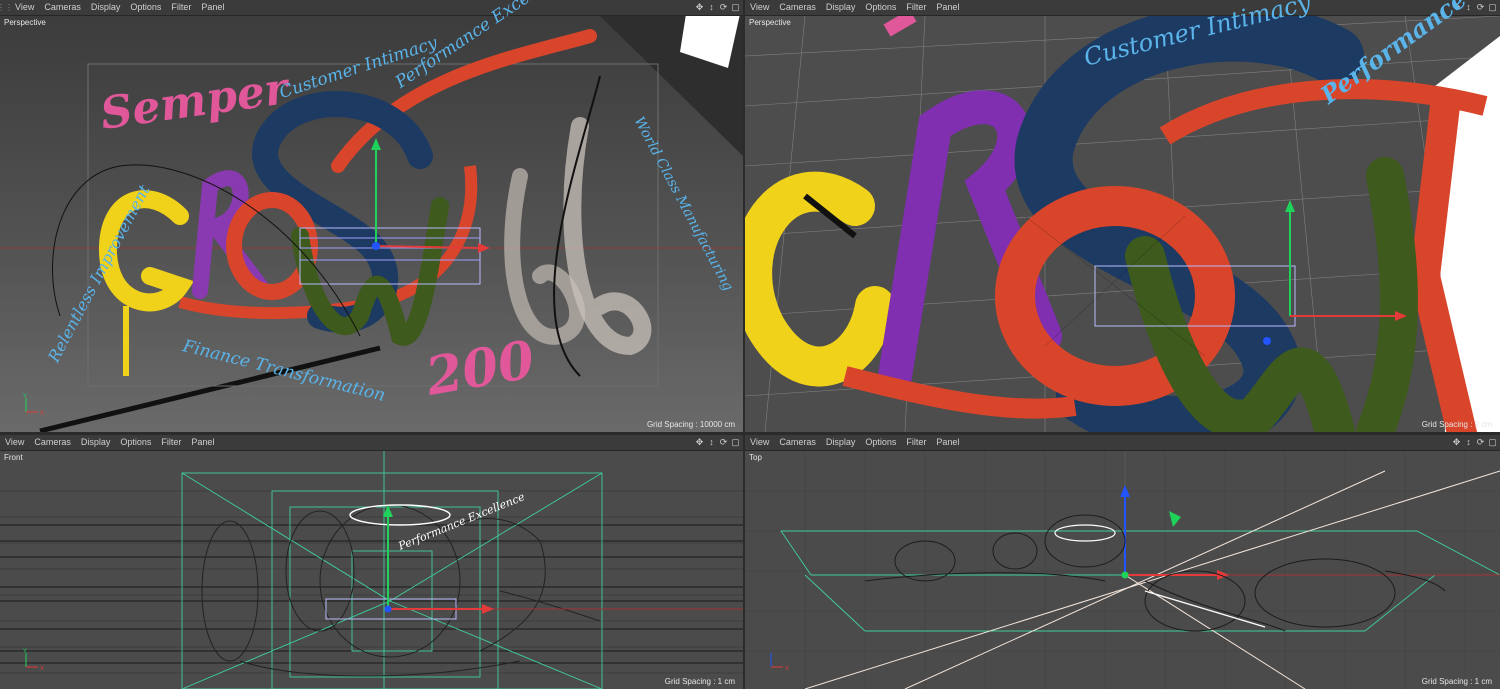  I want to click on axis-indicator: X, so click(779, 662).